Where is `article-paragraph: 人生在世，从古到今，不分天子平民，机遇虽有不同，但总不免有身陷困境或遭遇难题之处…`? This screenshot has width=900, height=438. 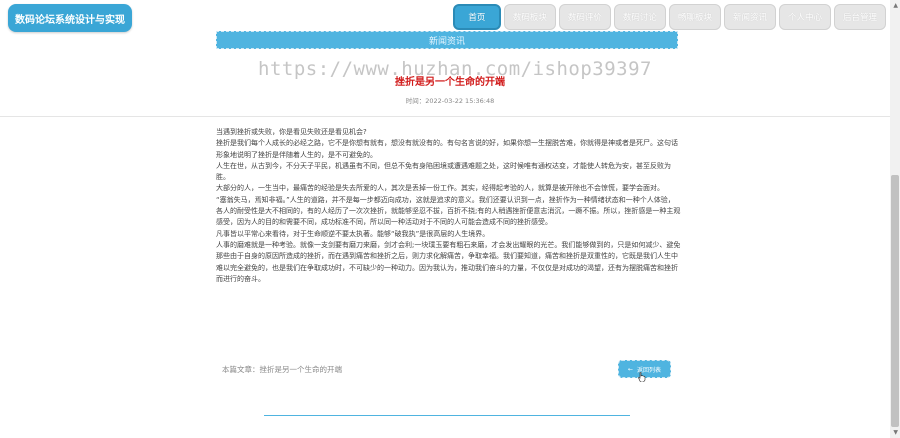 article-paragraph: 人生在世，从古到今，不分天子平民，机遇虽有不同，但总不免有身陷困境或遭遇难题之处… is located at coordinates (443, 171).